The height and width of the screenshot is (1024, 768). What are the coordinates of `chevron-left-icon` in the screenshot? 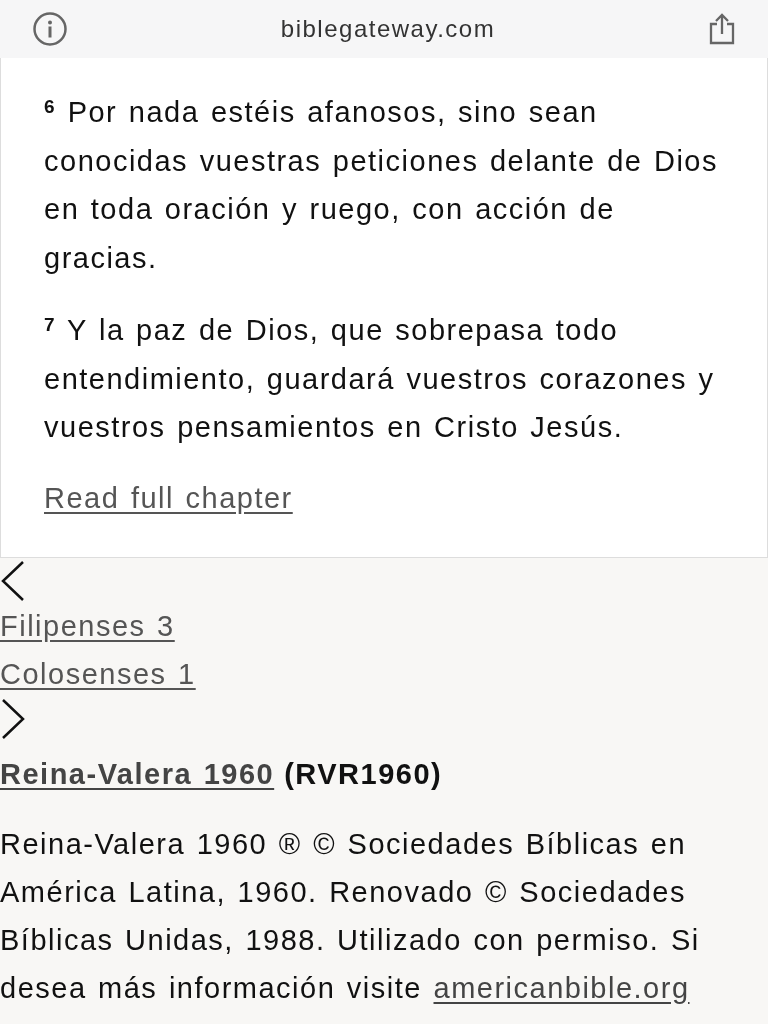 It's located at (13, 580).